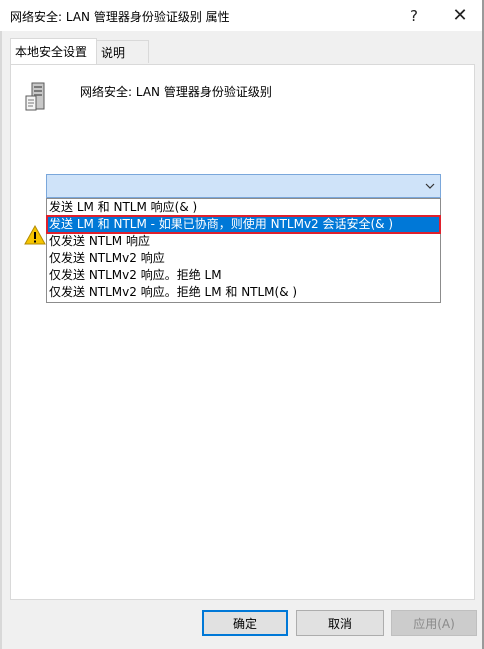  I want to click on dropdown-option: 仅发送 NTLMv2 响应。拒绝 LM, so click(243, 275).